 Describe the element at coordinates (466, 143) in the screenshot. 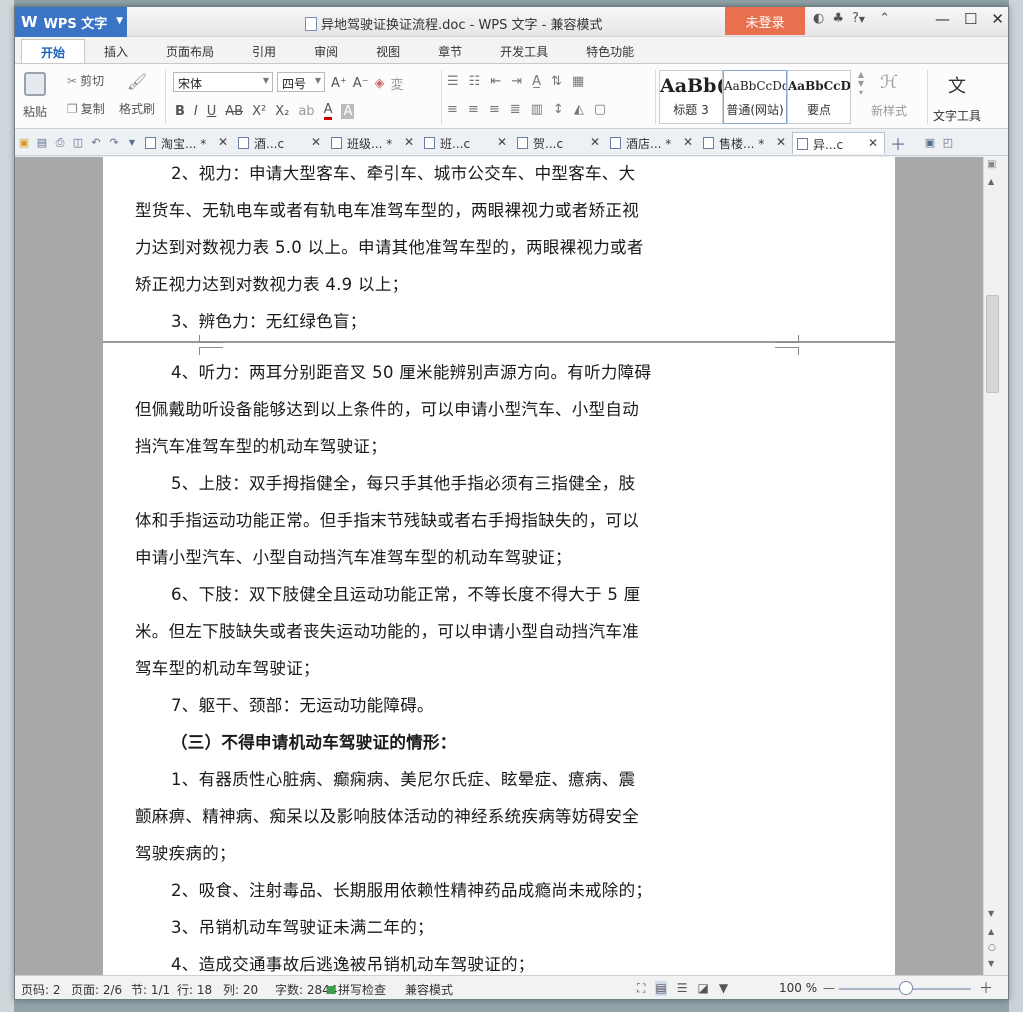

I see `doc-tab: 班...c ✕` at that location.